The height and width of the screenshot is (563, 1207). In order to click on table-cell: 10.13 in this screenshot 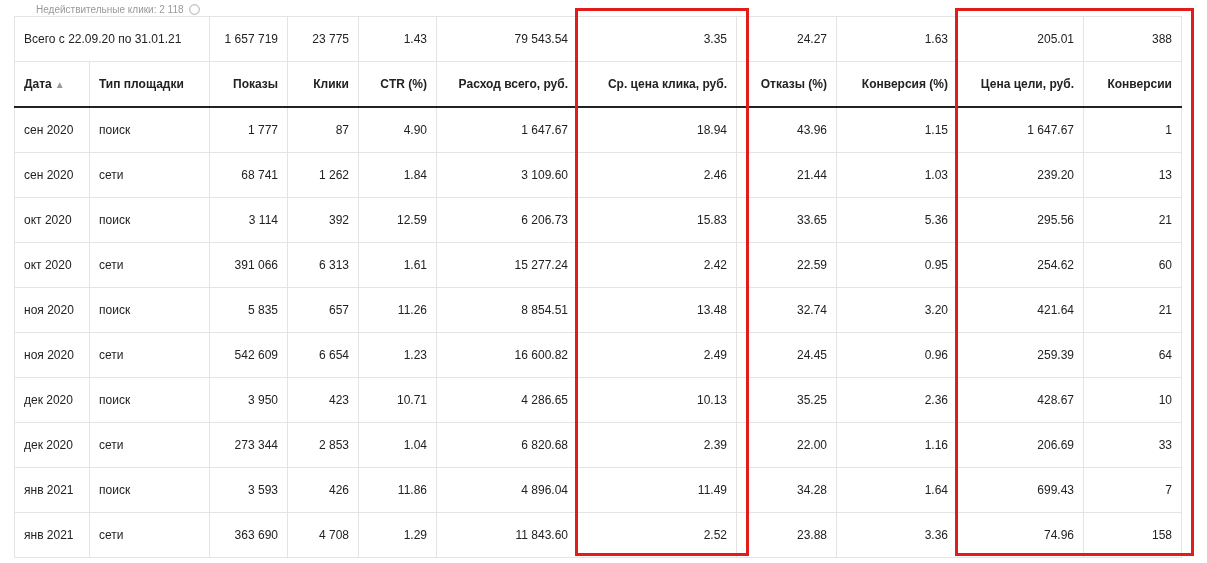, I will do `click(657, 400)`.